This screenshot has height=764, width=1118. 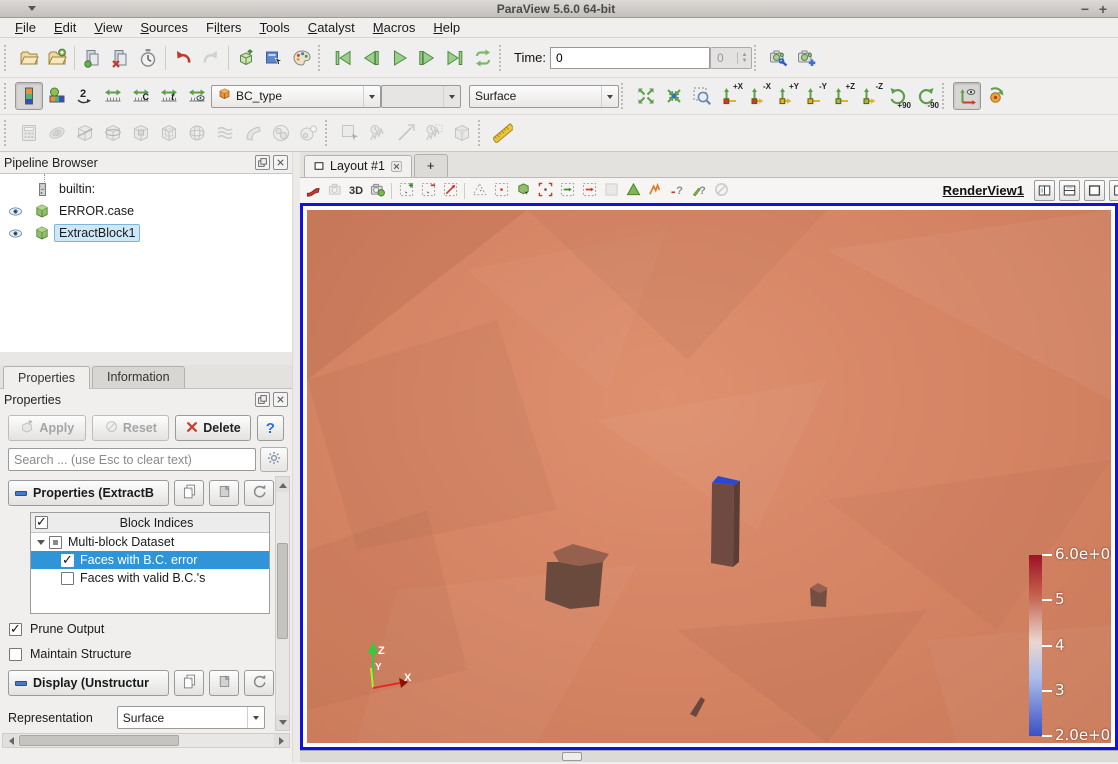 I want to click on last-frame, so click(x=455, y=57).